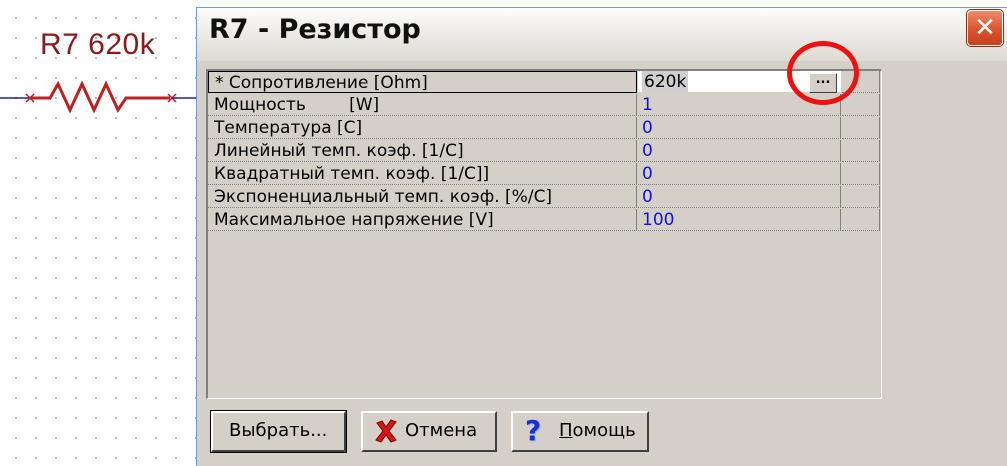 The height and width of the screenshot is (466, 1007). Describe the element at coordinates (597, 430) in the screenshot. I see `help-button-label: Помощь` at that location.